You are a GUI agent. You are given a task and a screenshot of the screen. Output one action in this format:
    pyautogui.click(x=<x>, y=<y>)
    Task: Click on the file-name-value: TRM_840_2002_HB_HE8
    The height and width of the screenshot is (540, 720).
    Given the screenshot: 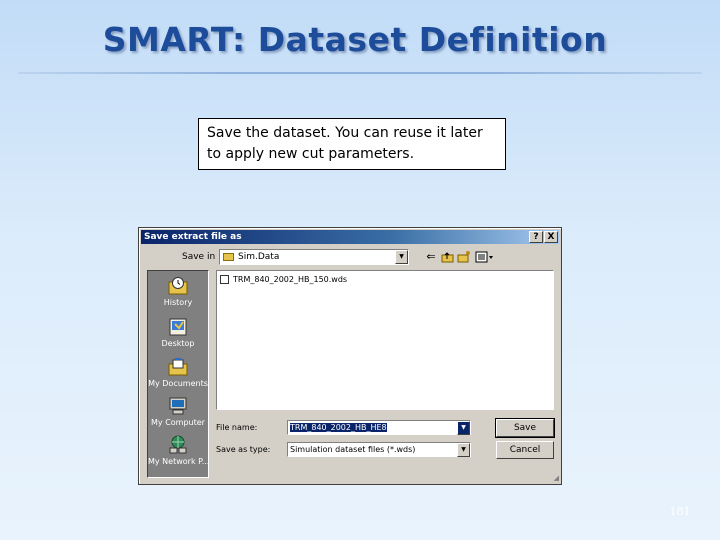 What is the action you would take?
    pyautogui.click(x=338, y=427)
    